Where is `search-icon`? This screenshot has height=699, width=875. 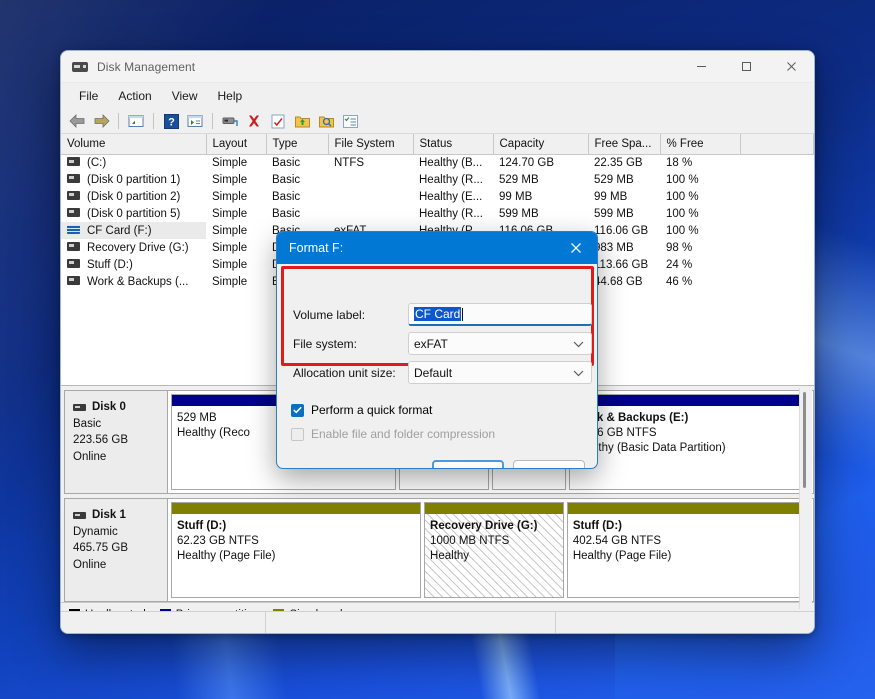
search-icon is located at coordinates (326, 121).